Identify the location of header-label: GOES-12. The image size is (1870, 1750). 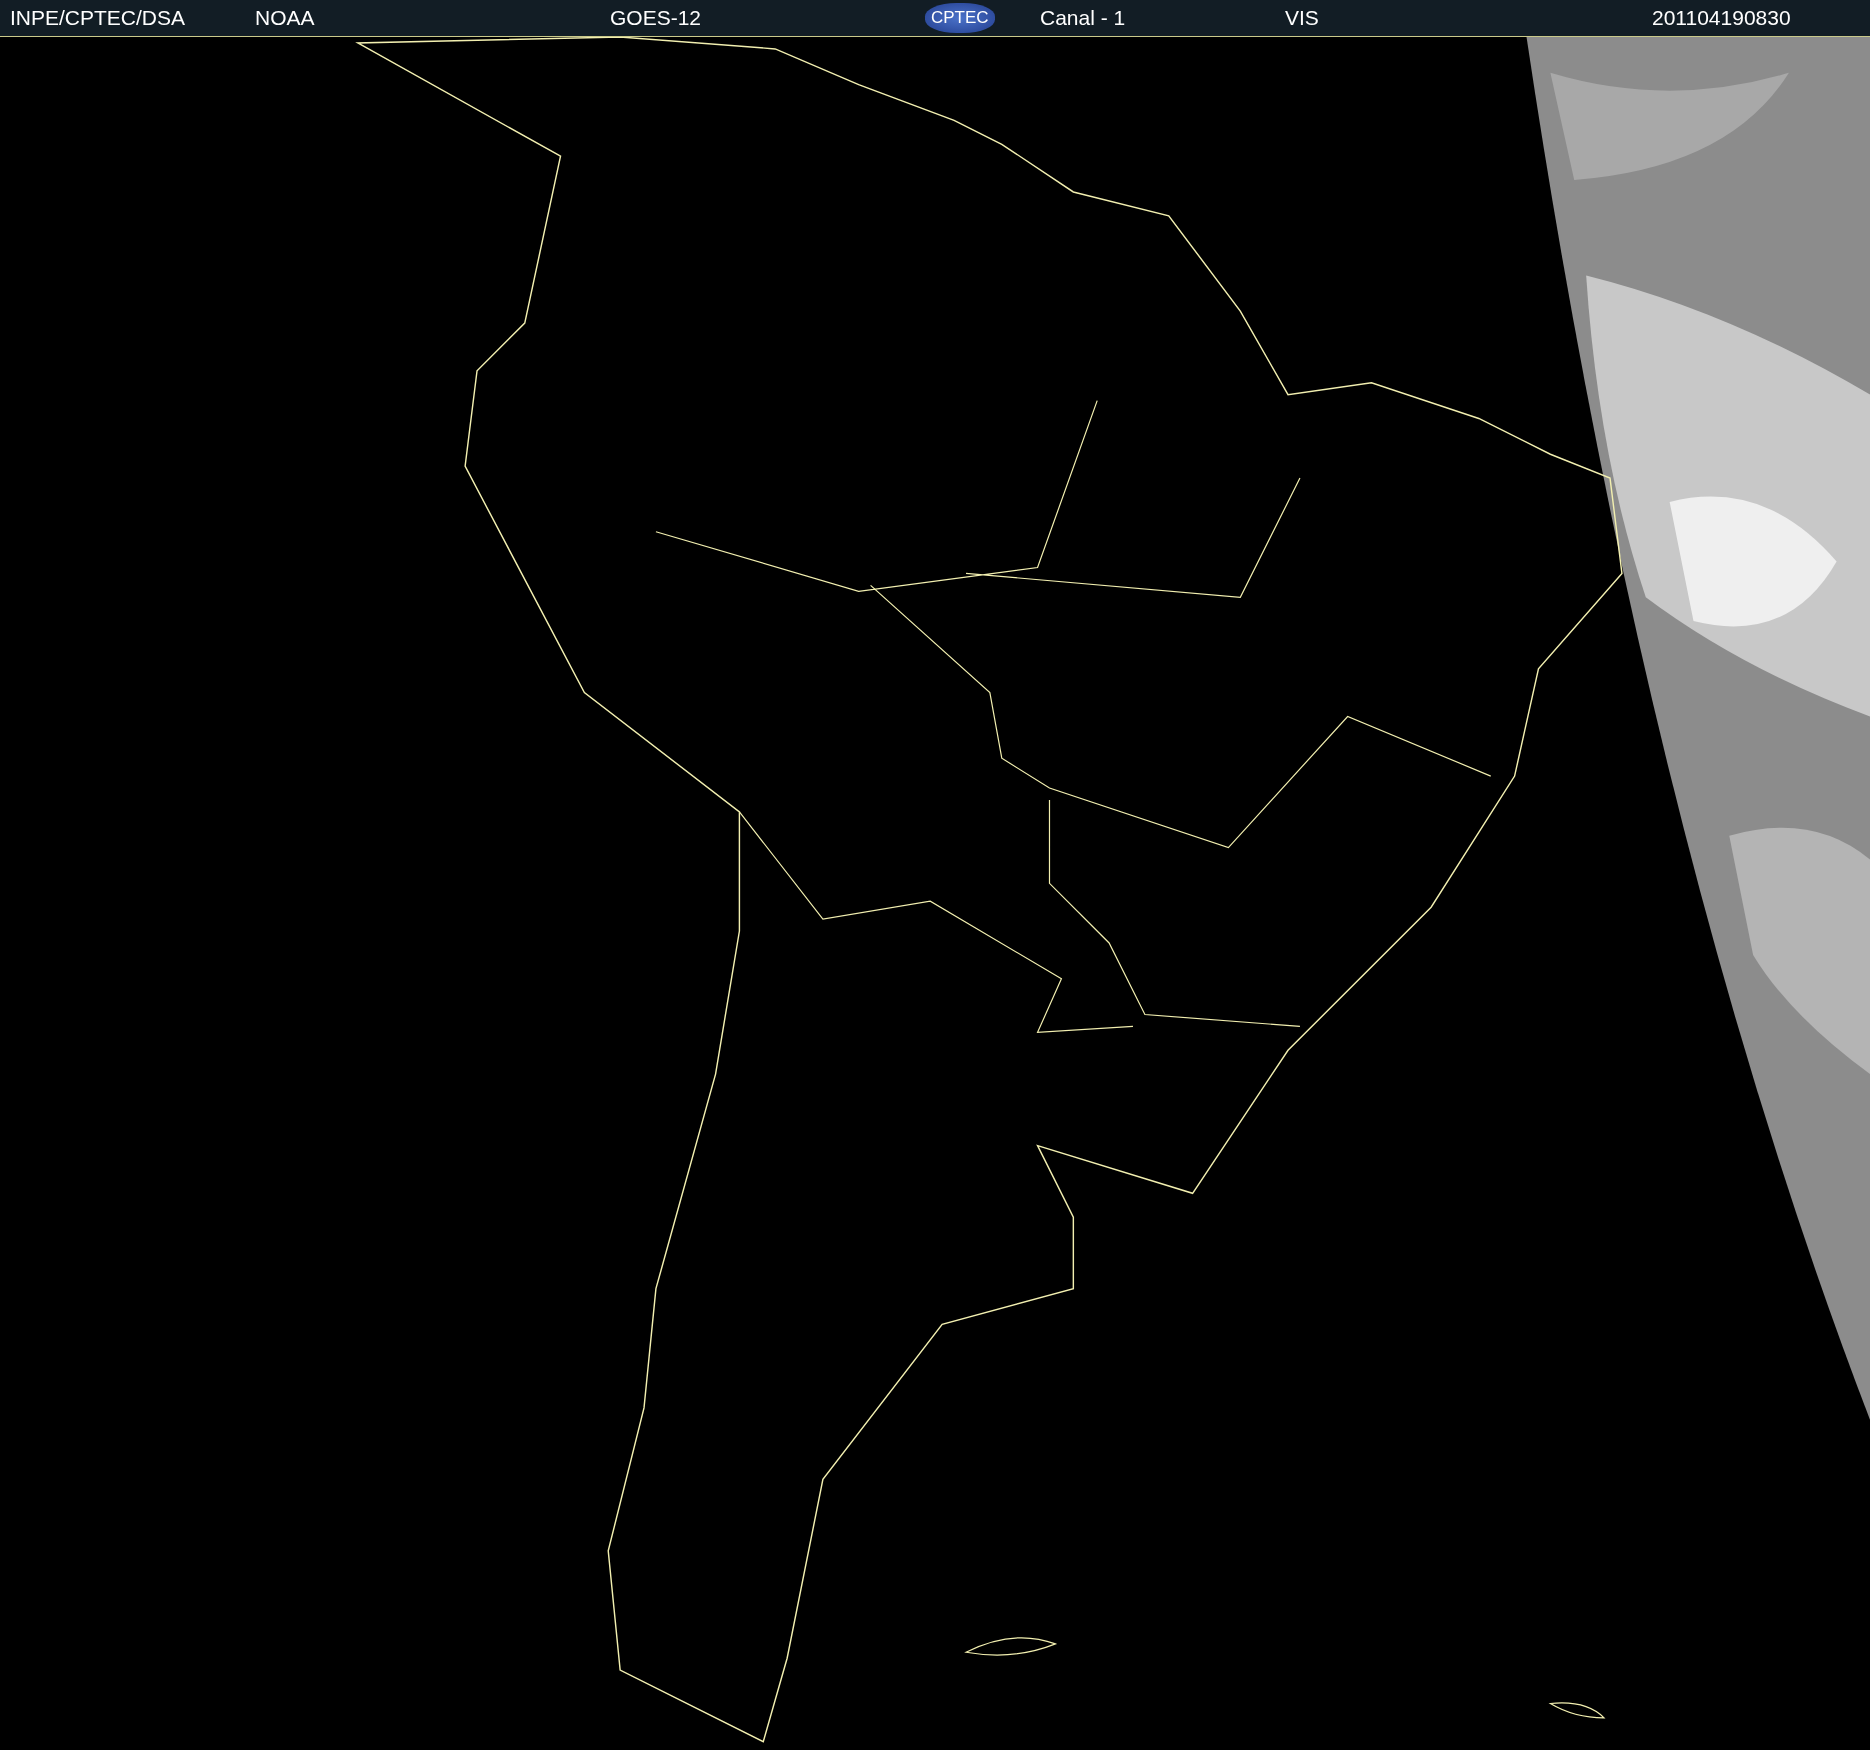
(656, 18).